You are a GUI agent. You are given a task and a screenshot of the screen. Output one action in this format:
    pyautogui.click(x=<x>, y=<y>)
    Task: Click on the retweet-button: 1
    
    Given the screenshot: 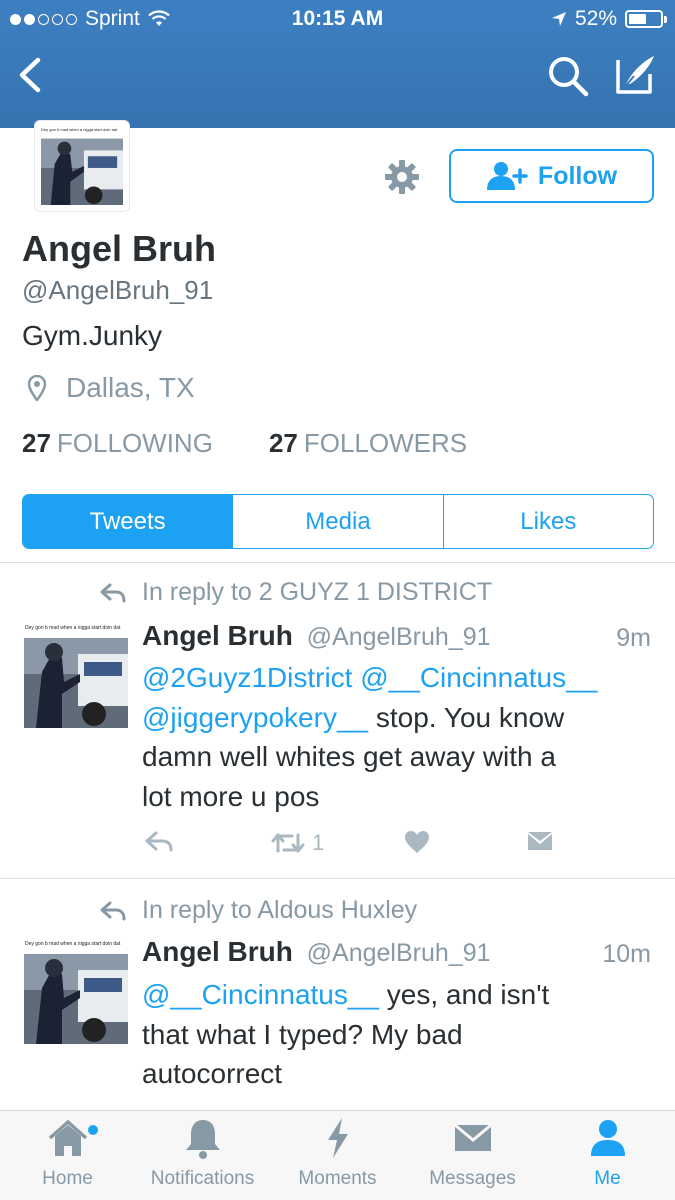 What is the action you would take?
    pyautogui.click(x=297, y=843)
    